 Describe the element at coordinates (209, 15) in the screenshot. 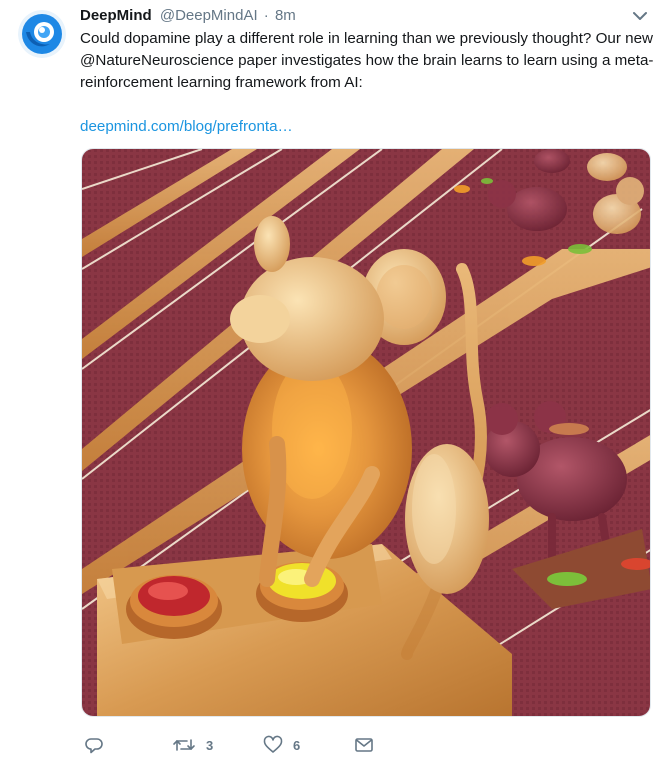

I see `author-handle: @DeepMindAI` at that location.